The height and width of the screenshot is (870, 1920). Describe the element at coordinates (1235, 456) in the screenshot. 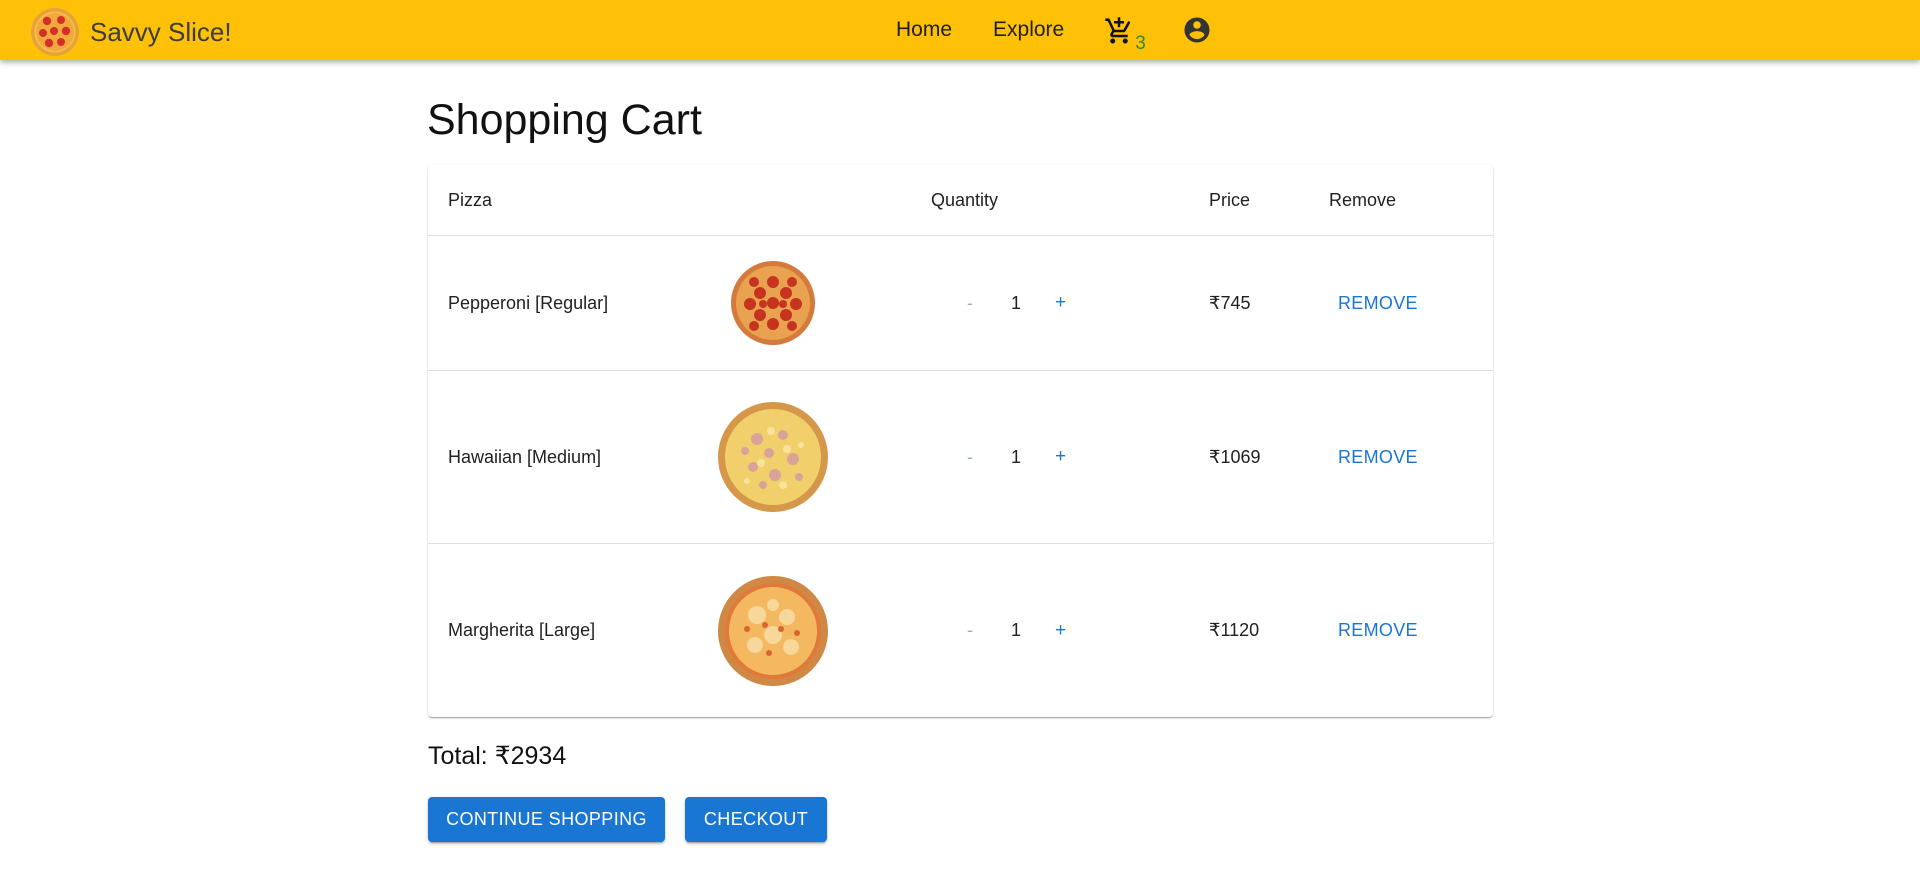

I see `item-price: ₹1069` at that location.